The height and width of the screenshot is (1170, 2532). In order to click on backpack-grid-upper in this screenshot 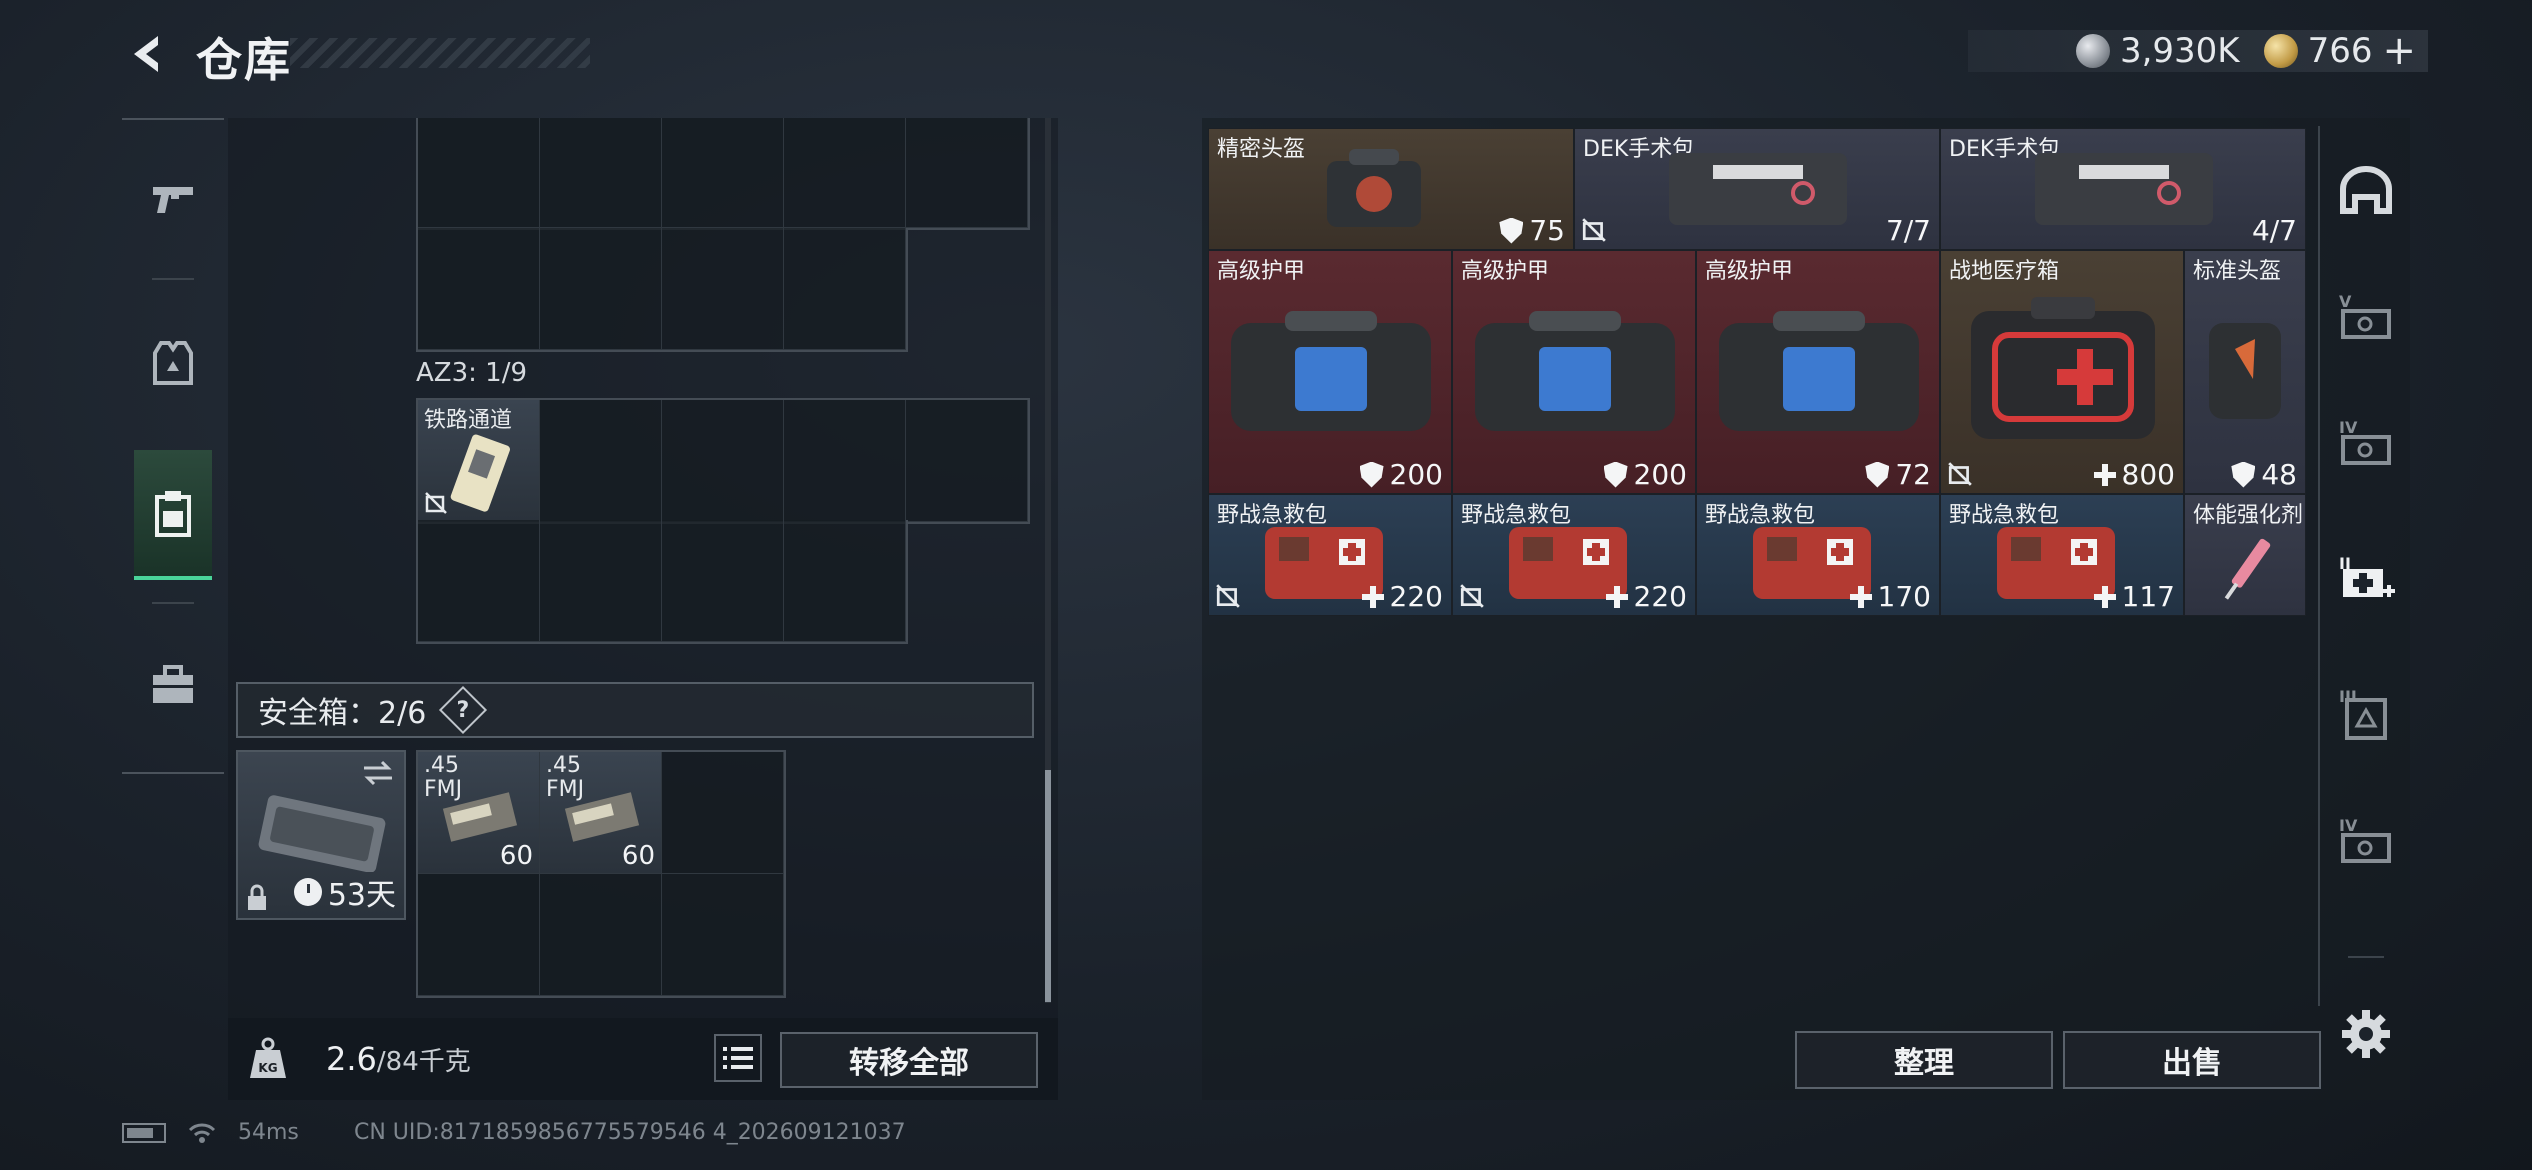, I will do `click(723, 174)`.